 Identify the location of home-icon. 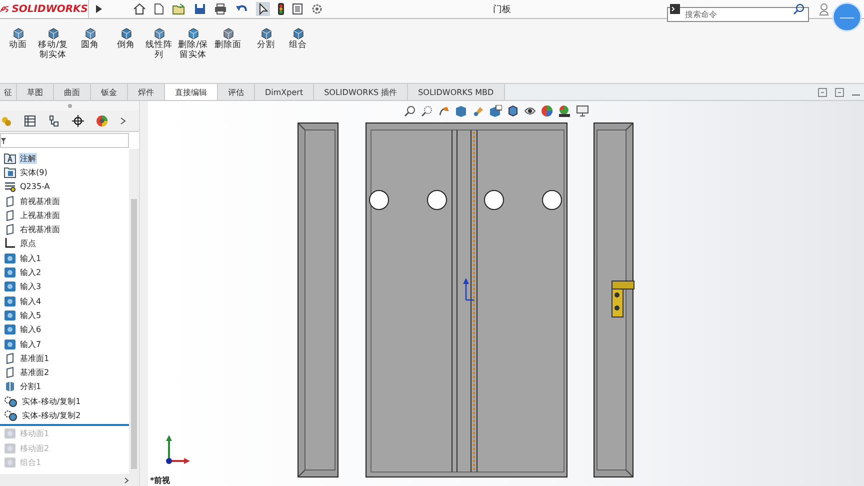
(139, 9).